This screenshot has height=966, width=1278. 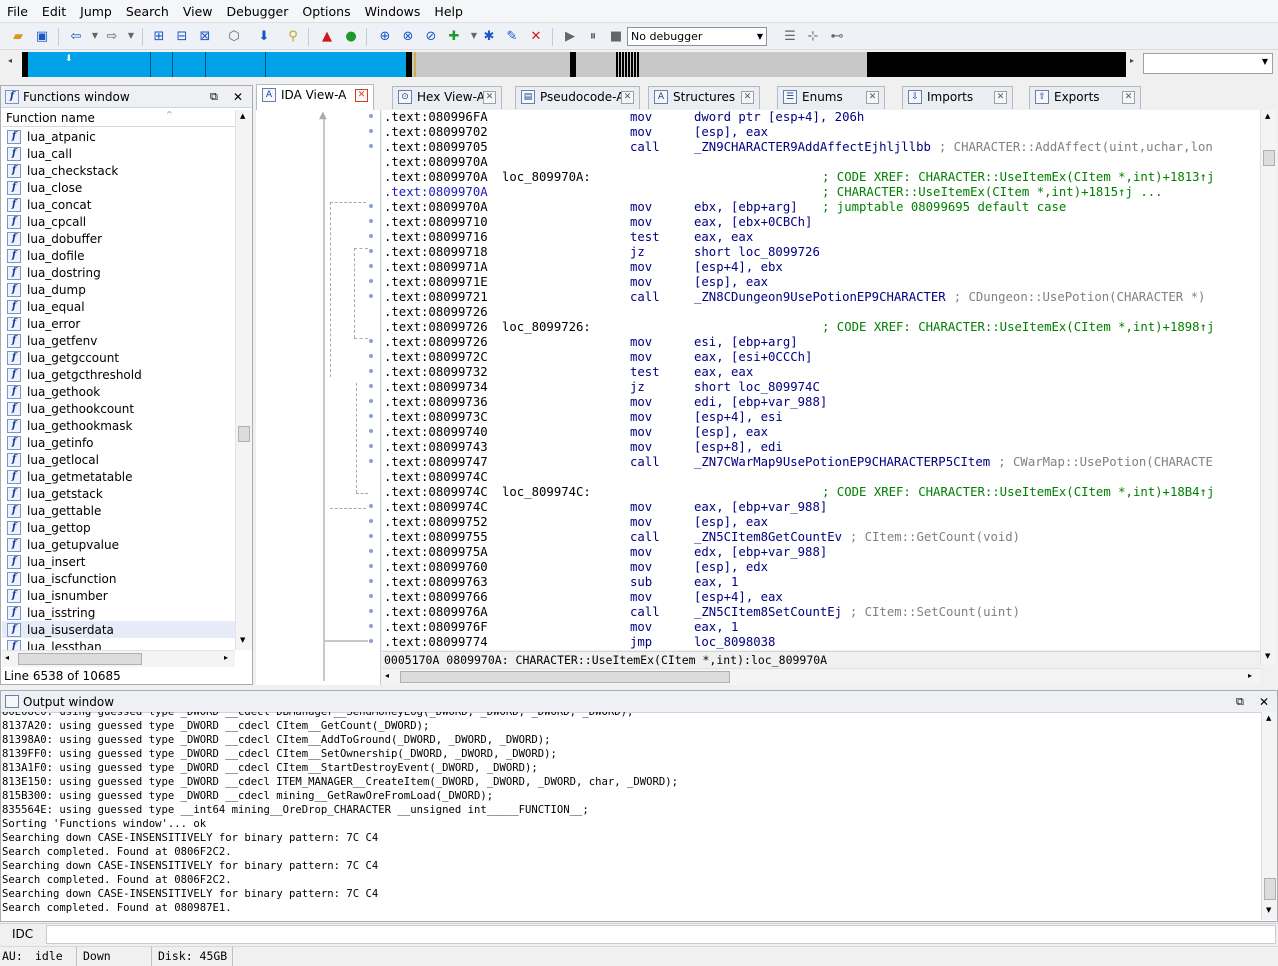 I want to click on debugger-select: No debugger ▼, so click(x=697, y=36).